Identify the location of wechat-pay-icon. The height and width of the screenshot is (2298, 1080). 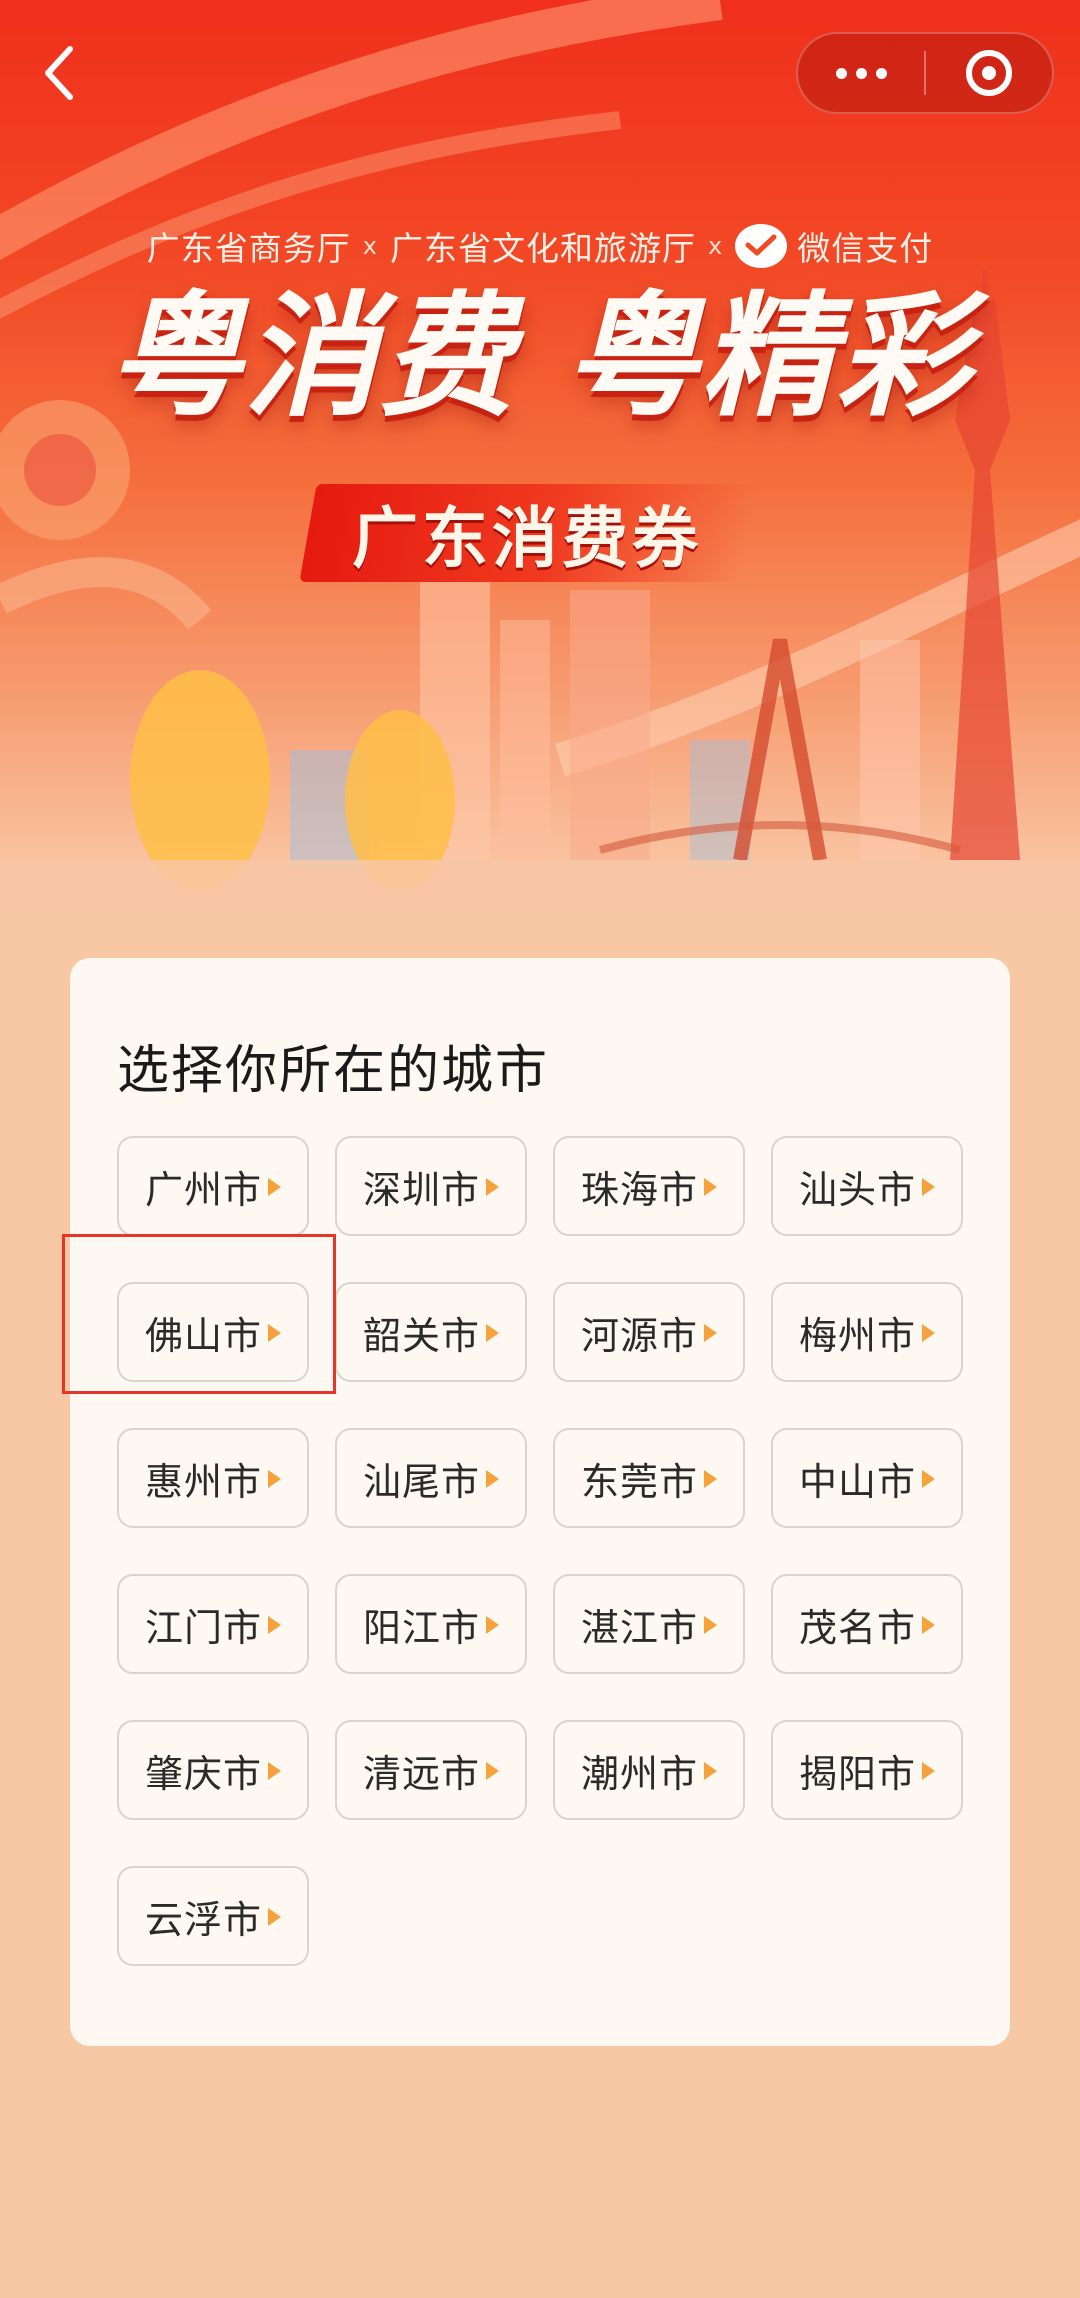
(761, 246).